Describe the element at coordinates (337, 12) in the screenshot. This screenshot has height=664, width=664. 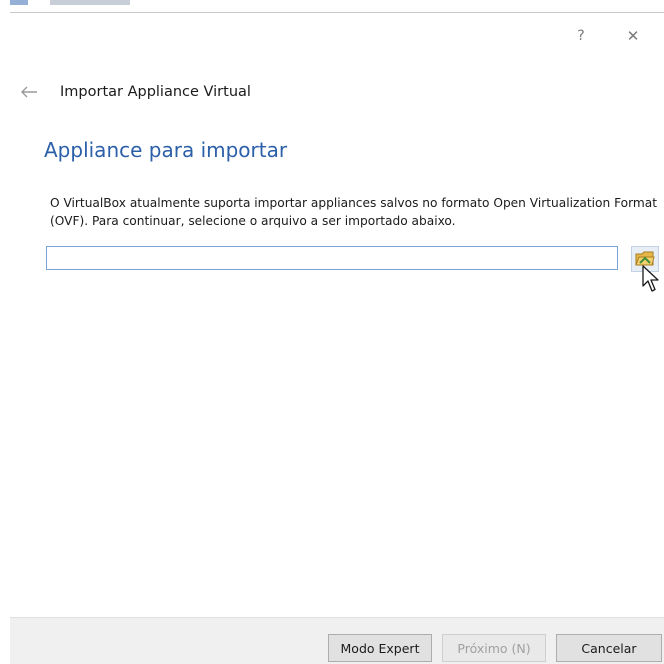
I see `window-top-edge` at that location.